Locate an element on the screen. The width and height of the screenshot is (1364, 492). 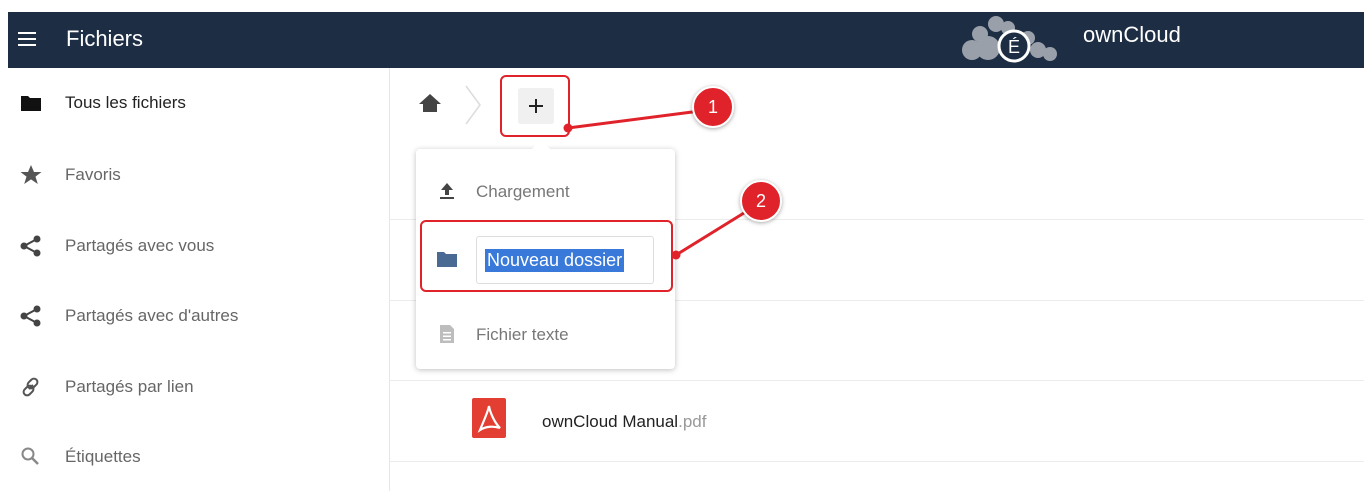
sidebar-item-tags: Étiquettes is located at coordinates (194, 457).